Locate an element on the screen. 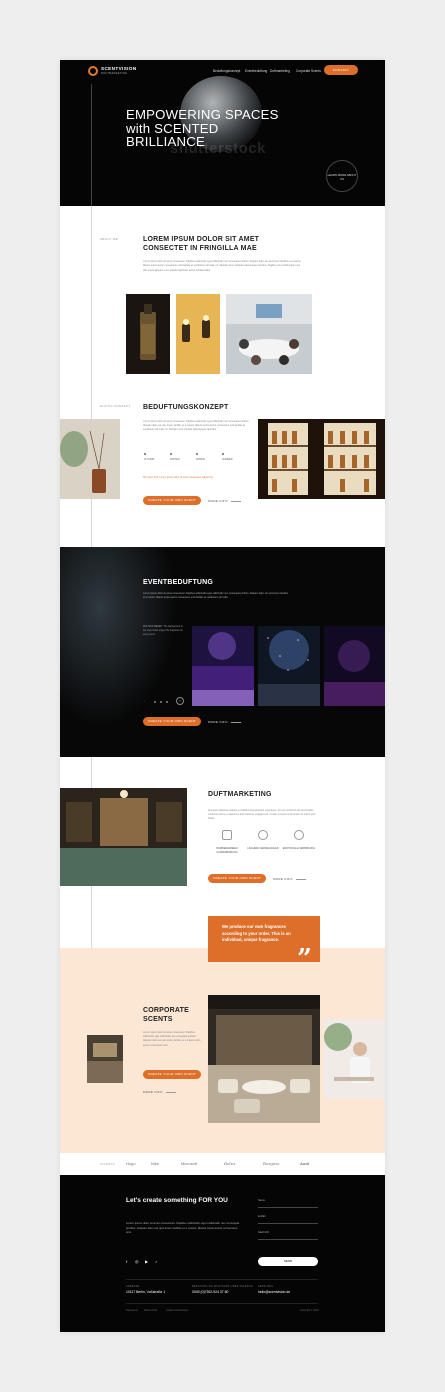 The image size is (445, 1392). client-logo: Rolex is located at coordinates (230, 1163).